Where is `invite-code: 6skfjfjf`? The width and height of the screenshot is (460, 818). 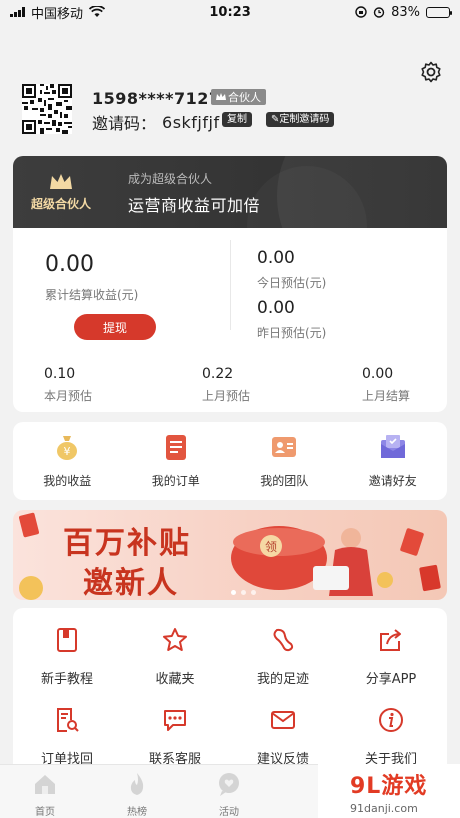
invite-code: 6skfjfjf is located at coordinates (191, 122).